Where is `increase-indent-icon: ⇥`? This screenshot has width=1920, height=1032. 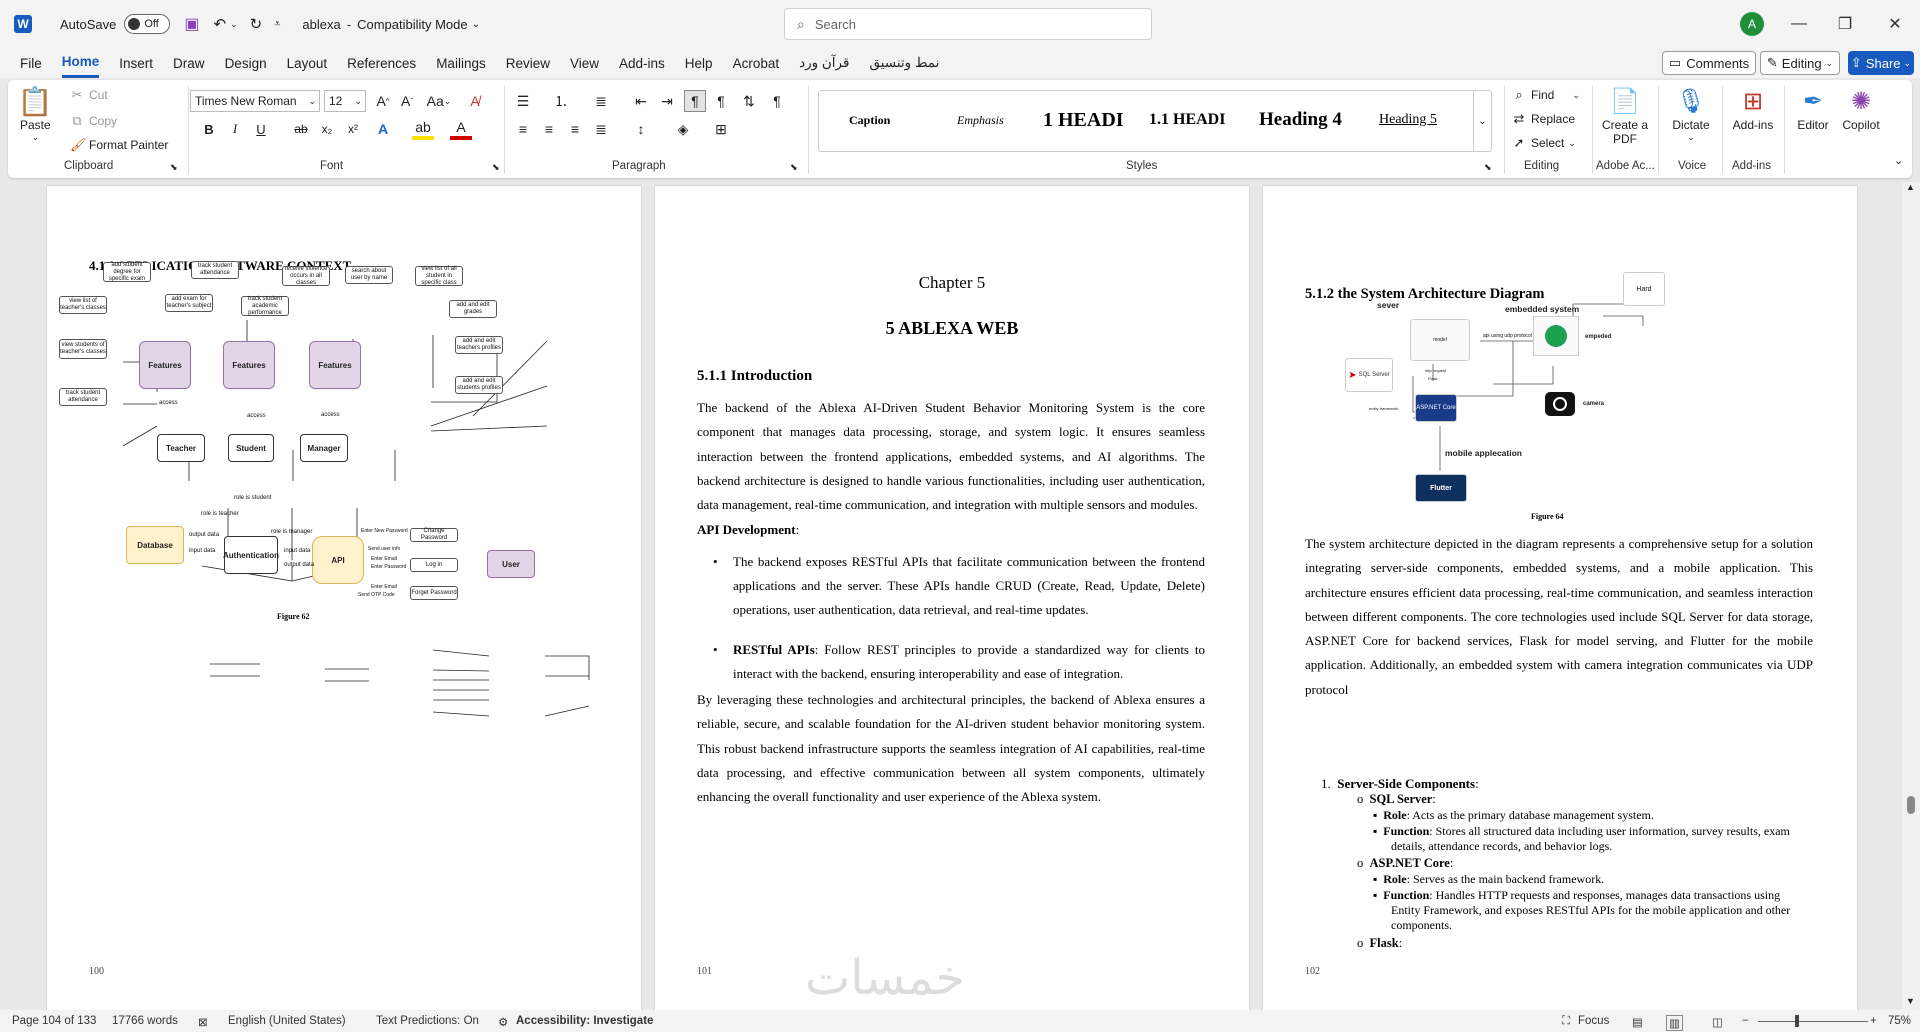 increase-indent-icon: ⇥ is located at coordinates (667, 101).